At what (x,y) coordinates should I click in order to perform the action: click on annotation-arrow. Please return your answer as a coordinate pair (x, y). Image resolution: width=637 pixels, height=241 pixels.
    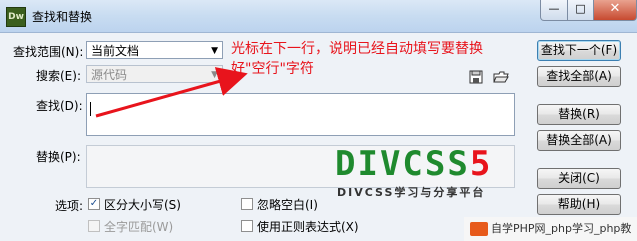
    Looking at the image, I should click on (171, 92).